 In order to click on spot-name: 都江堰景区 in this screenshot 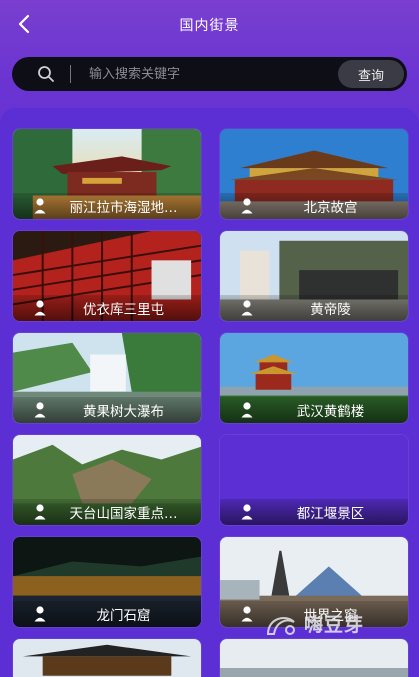, I will do `click(330, 514)`.